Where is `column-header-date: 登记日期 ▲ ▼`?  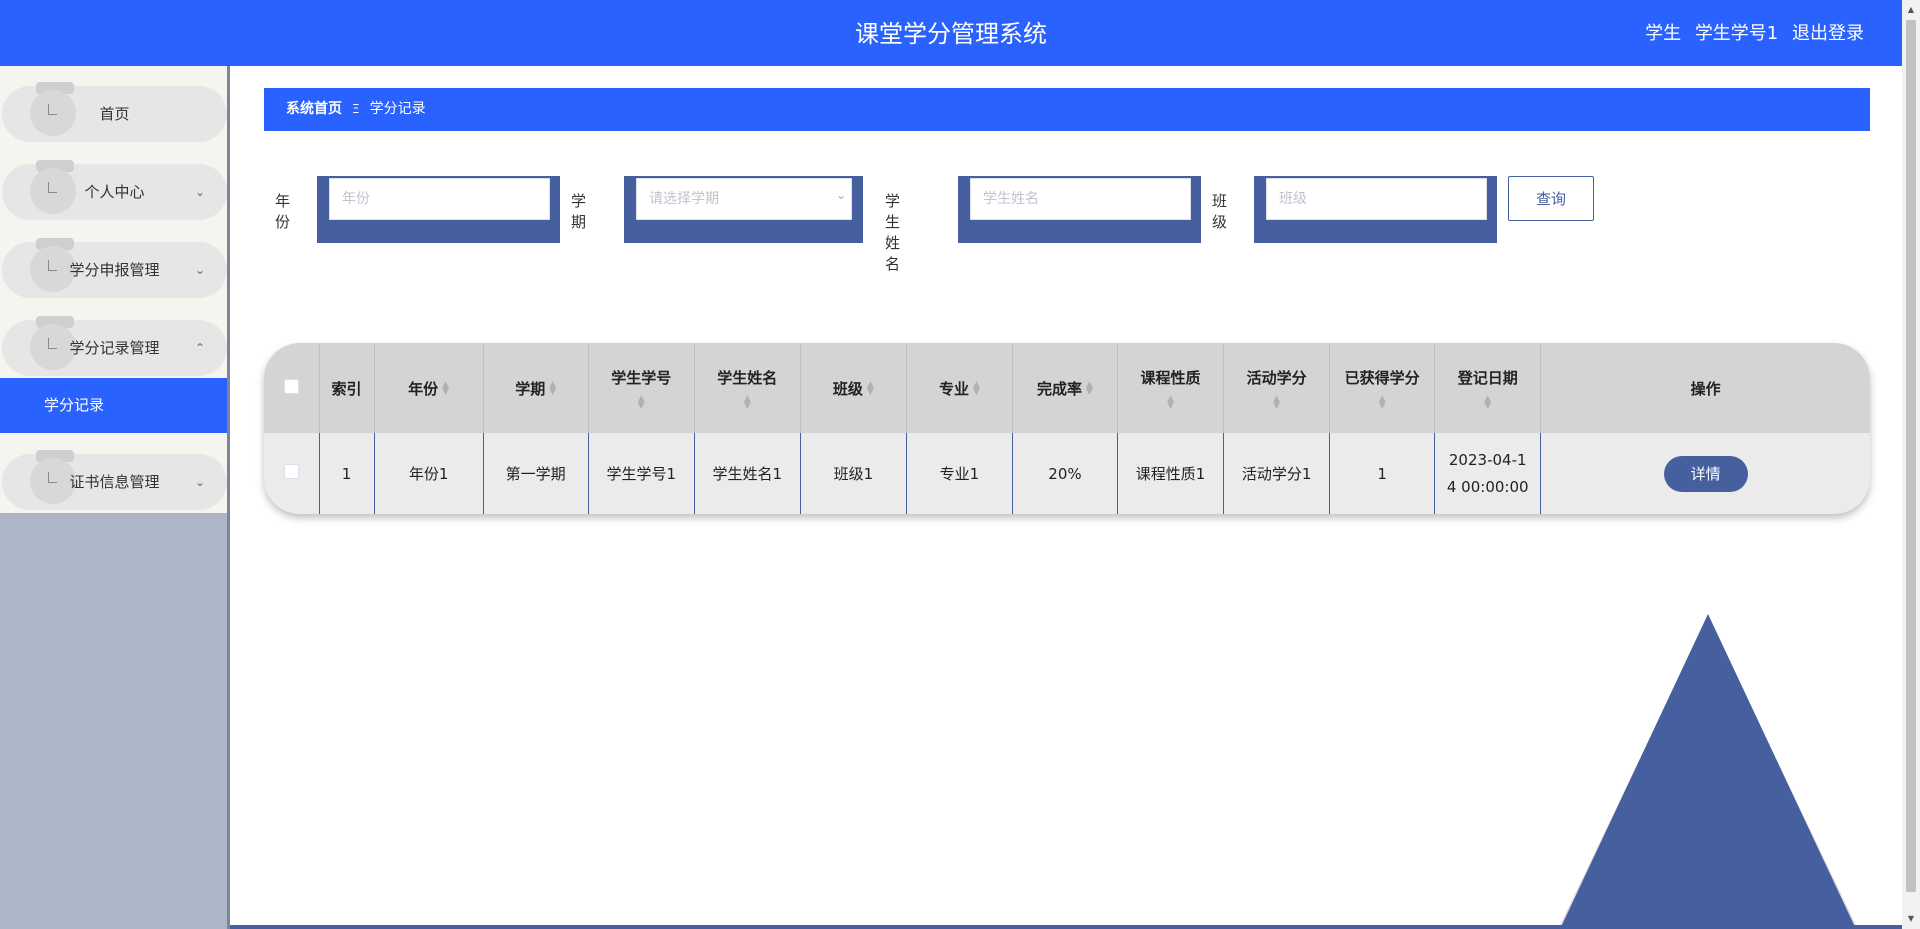 column-header-date: 登记日期 ▲ ▼ is located at coordinates (1488, 388).